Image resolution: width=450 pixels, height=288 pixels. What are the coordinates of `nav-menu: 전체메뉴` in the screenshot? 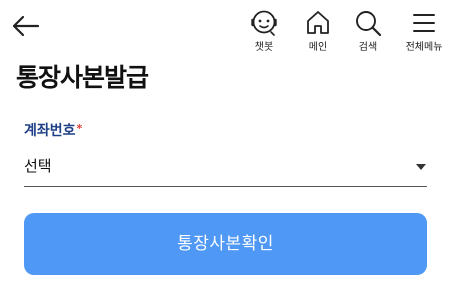 It's located at (423, 32).